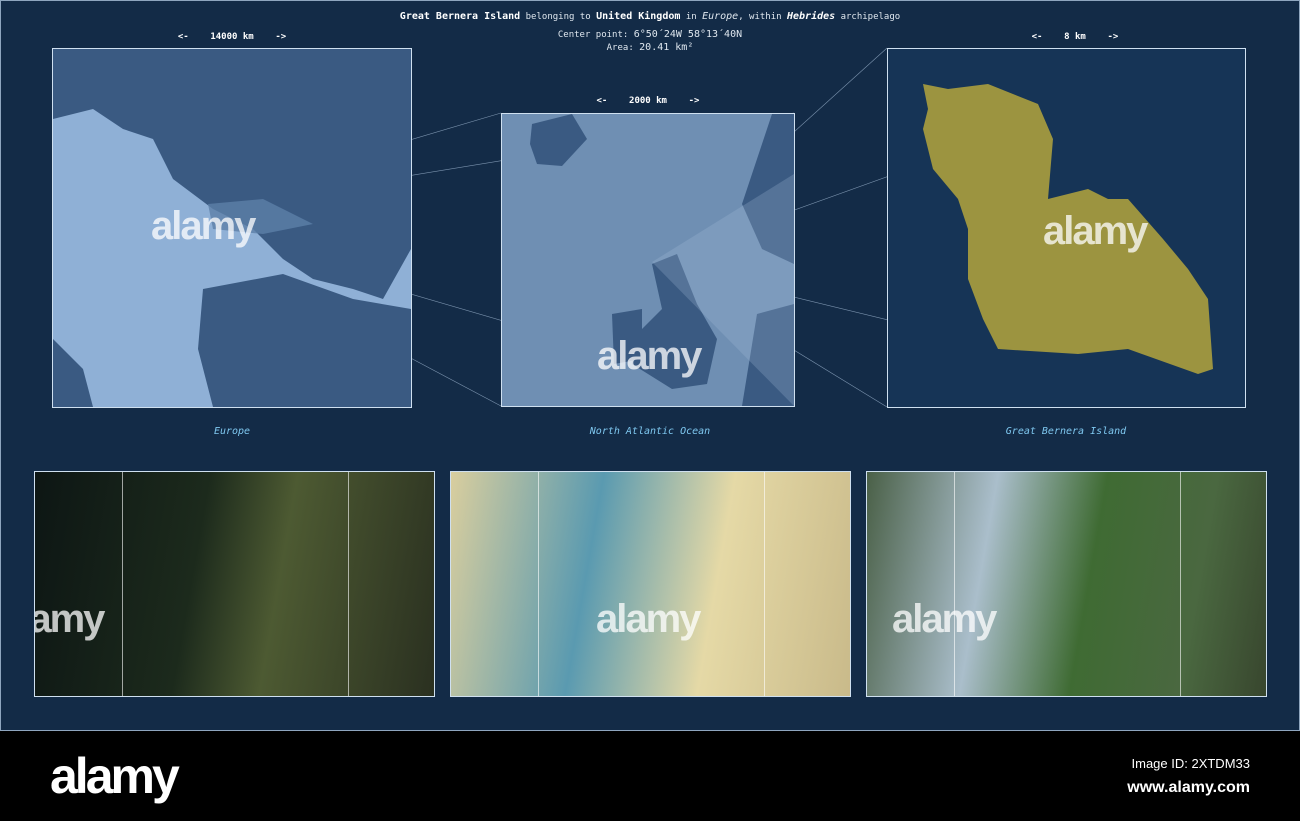 The image size is (1300, 821). I want to click on map-great-bernera: alamy, so click(1066, 228).